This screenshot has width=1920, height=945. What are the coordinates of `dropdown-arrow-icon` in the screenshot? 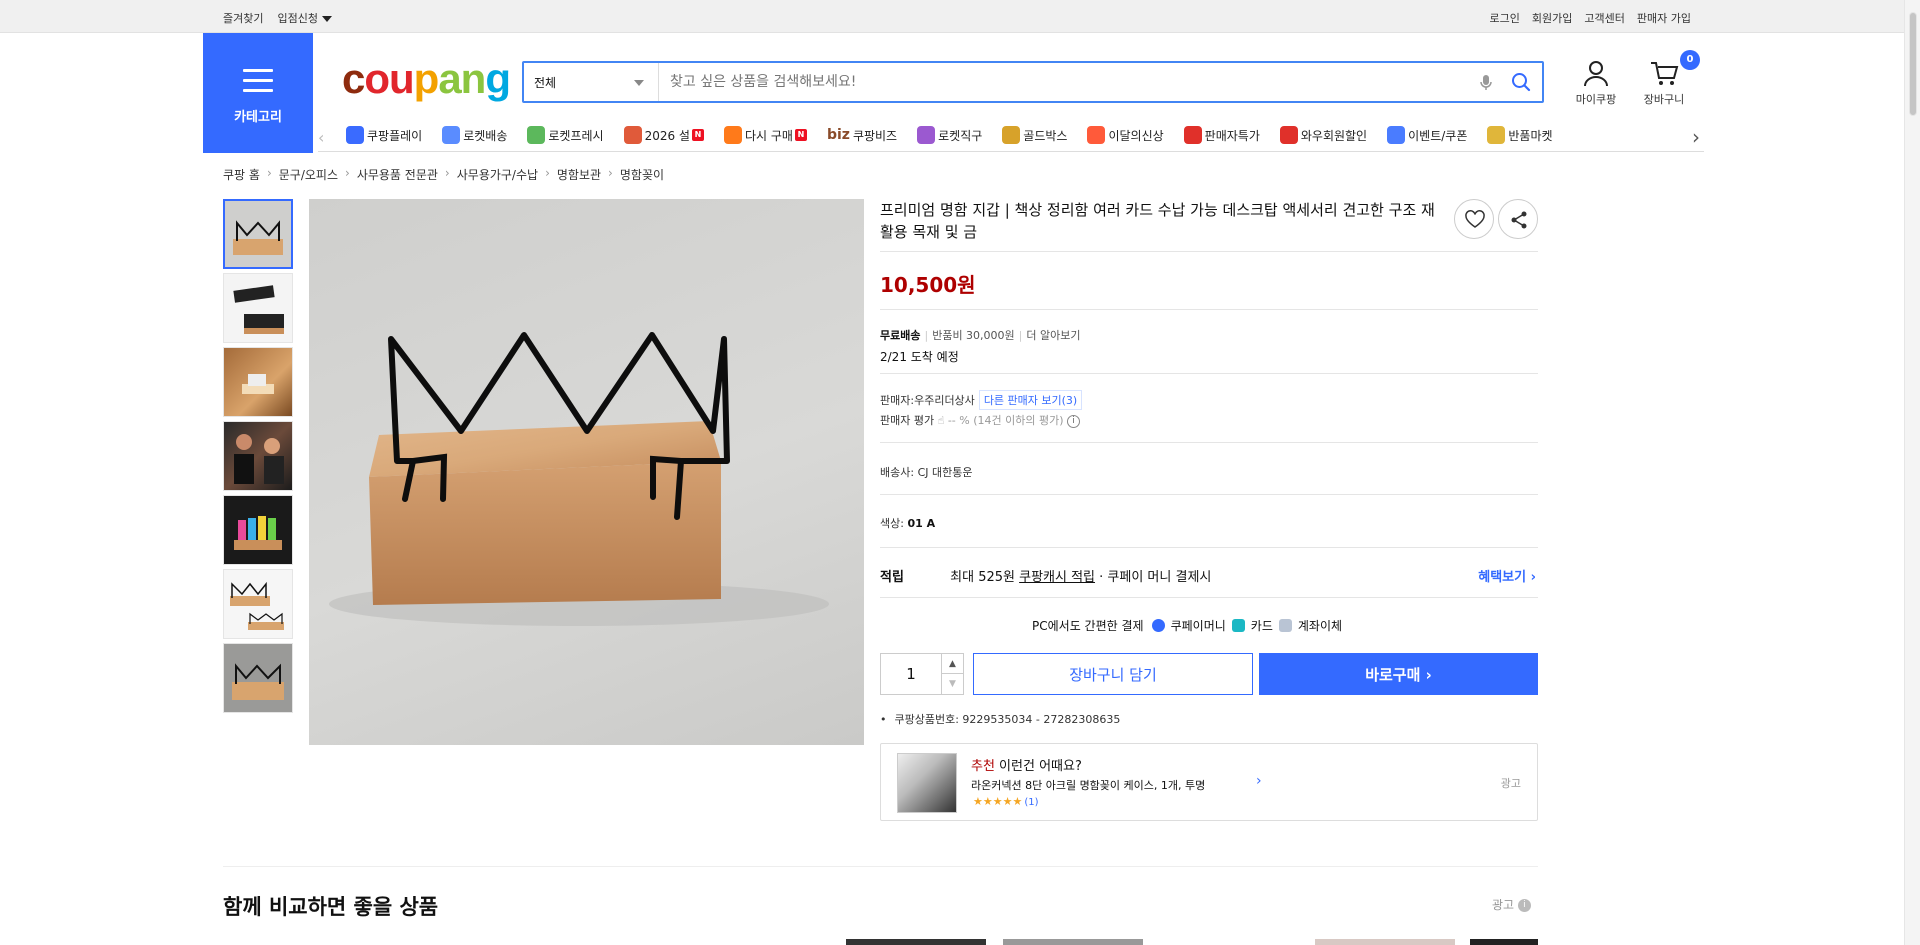 It's located at (639, 83).